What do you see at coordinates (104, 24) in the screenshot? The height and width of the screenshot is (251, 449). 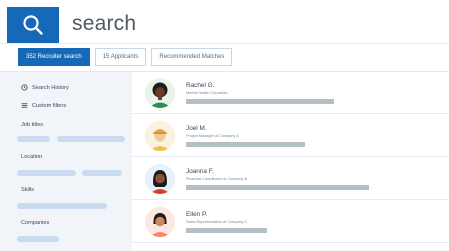 I see `search-input: search` at bounding box center [104, 24].